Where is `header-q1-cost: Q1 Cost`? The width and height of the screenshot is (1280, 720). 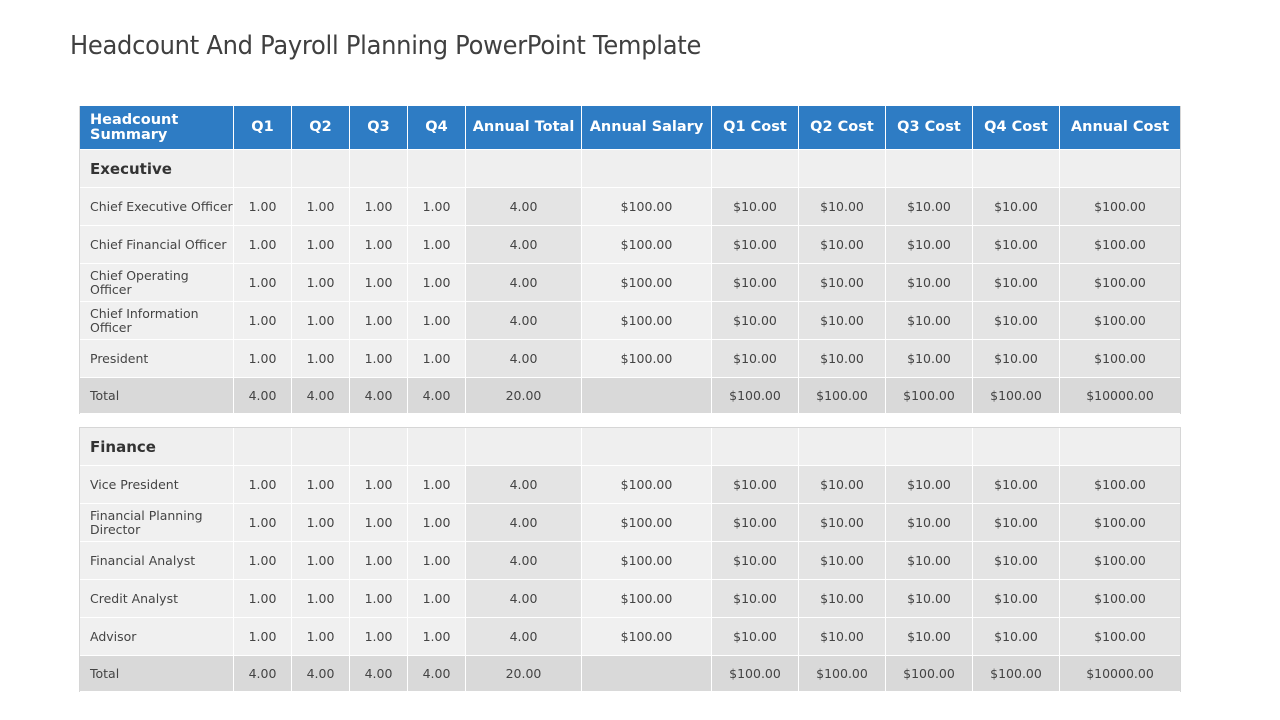 header-q1-cost: Q1 Cost is located at coordinates (755, 128).